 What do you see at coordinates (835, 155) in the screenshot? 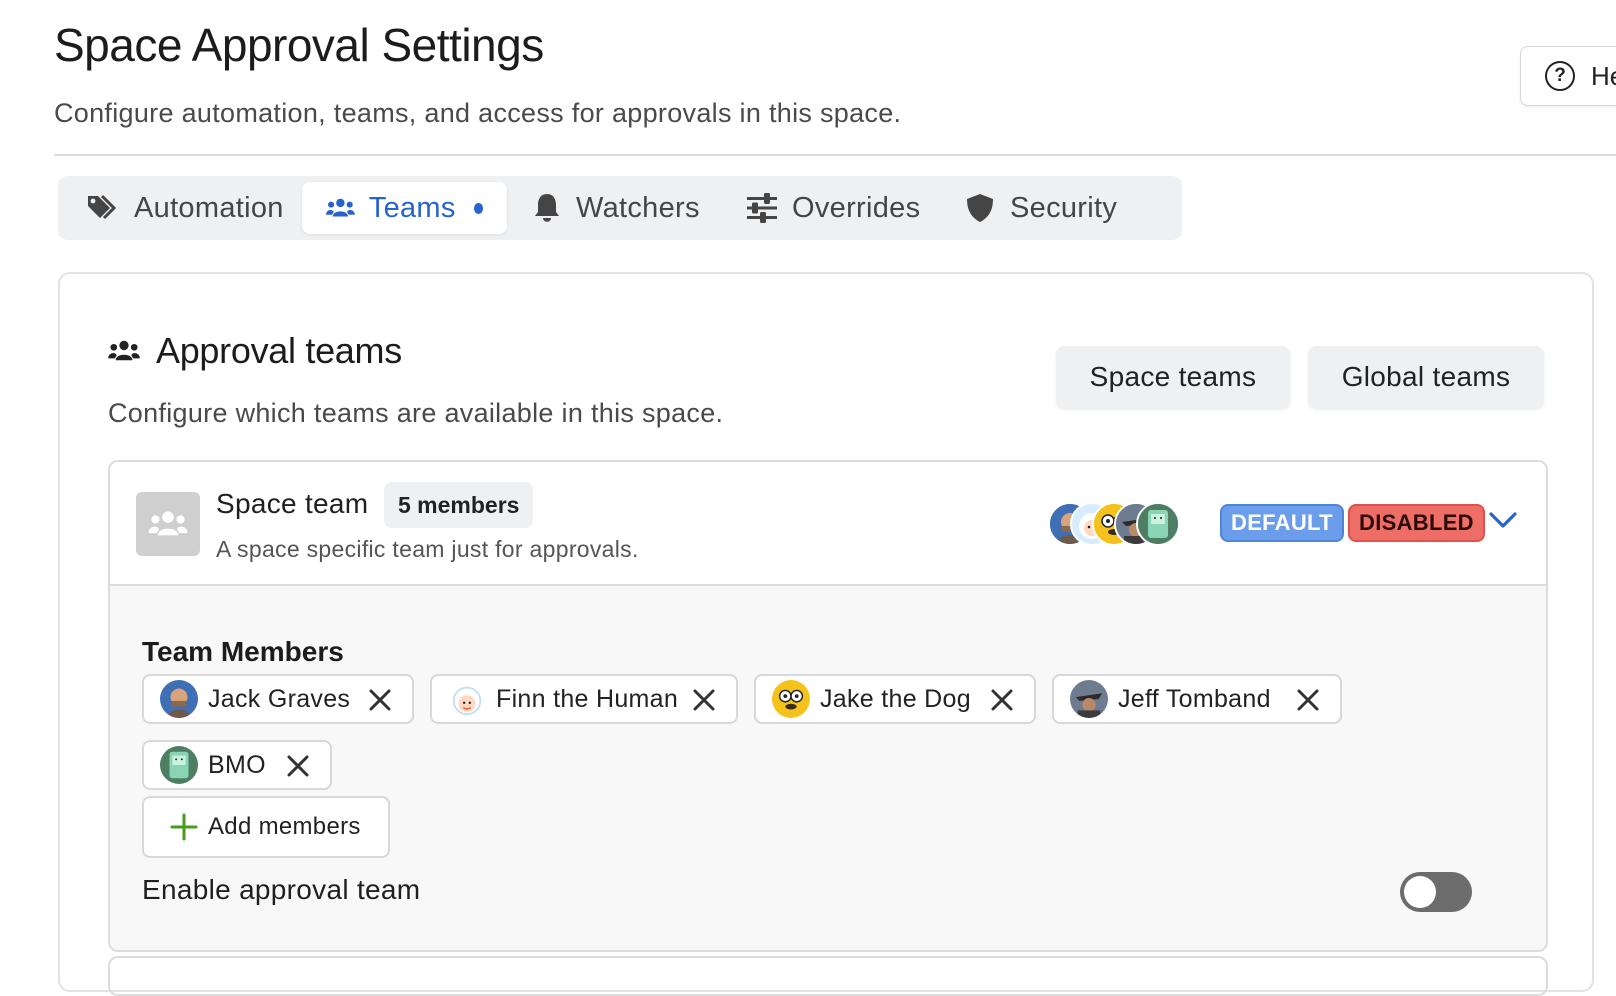
I see `header-divider` at bounding box center [835, 155].